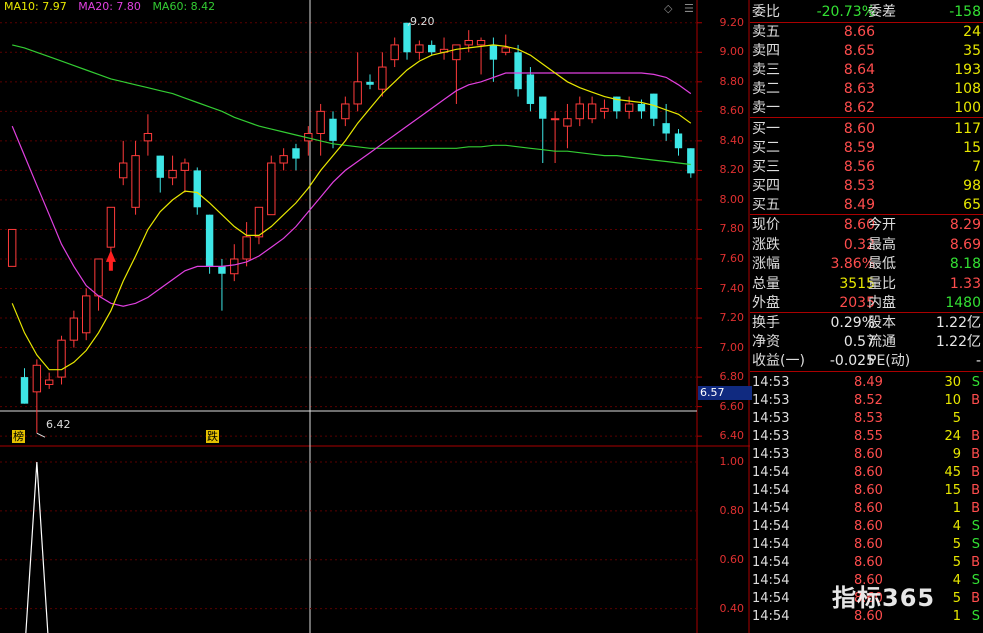 This screenshot has width=983, height=633. I want to click on price-tick-label: 8.20, so click(732, 170).